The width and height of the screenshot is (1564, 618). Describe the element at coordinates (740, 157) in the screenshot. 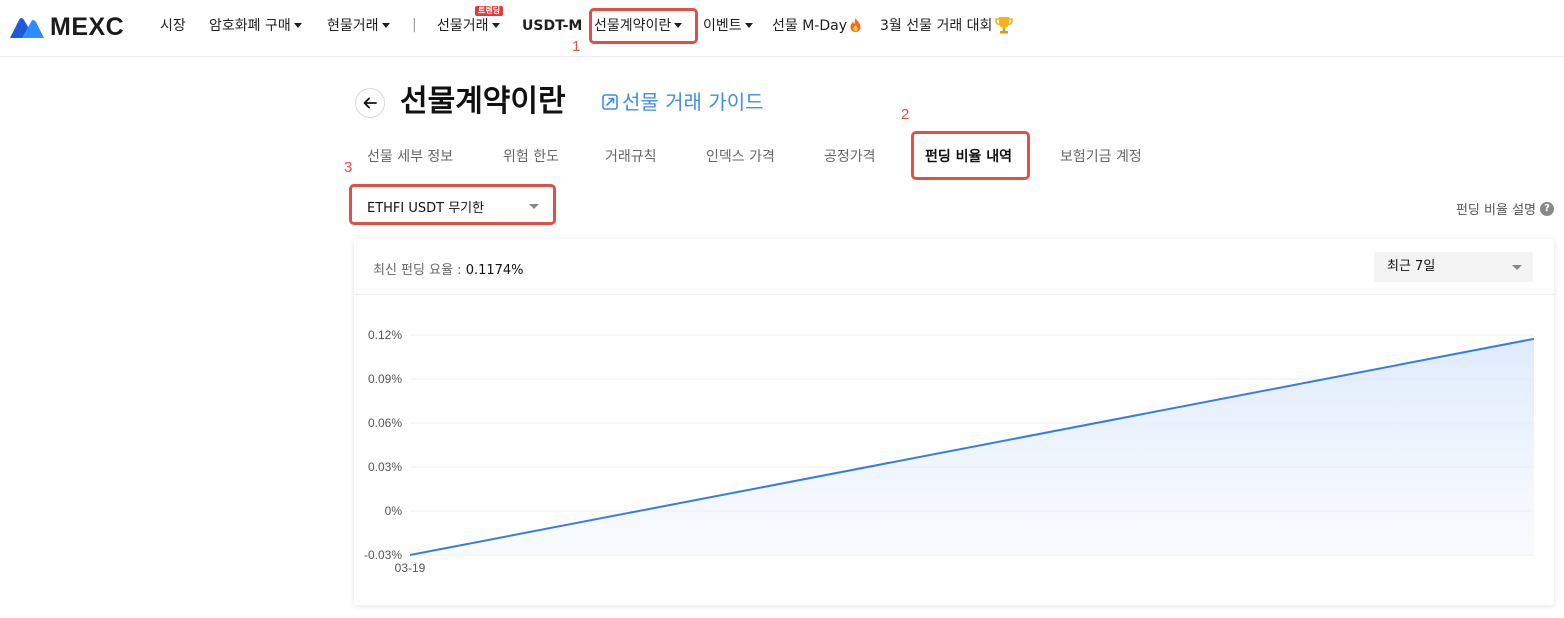

I see `tab-index-price: 인덱스 가격` at that location.